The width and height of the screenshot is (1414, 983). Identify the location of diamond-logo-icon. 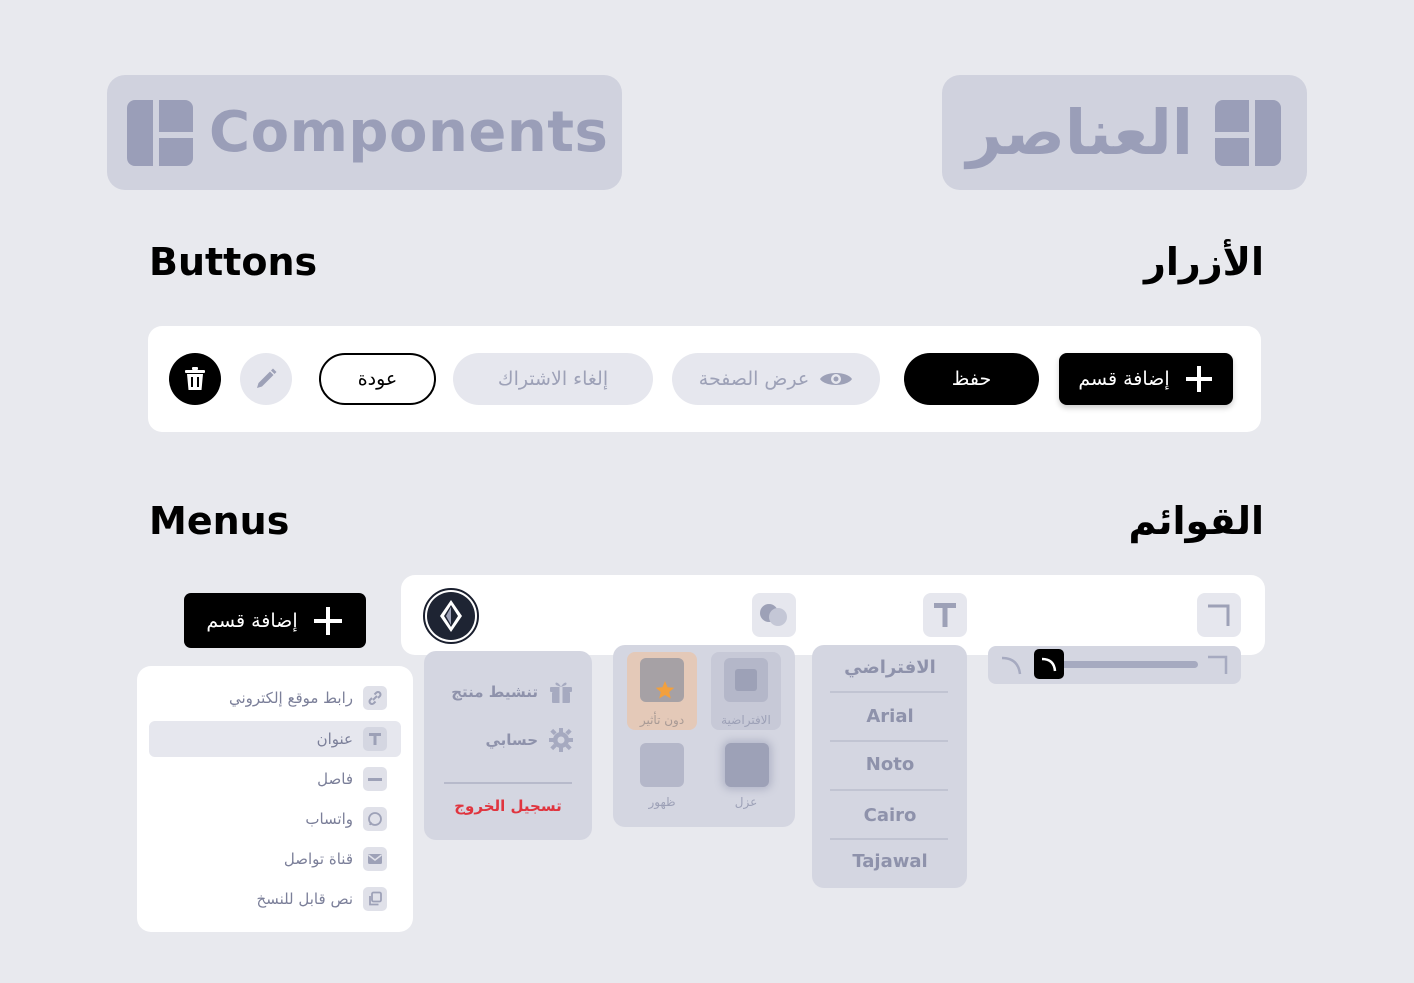
(451, 616).